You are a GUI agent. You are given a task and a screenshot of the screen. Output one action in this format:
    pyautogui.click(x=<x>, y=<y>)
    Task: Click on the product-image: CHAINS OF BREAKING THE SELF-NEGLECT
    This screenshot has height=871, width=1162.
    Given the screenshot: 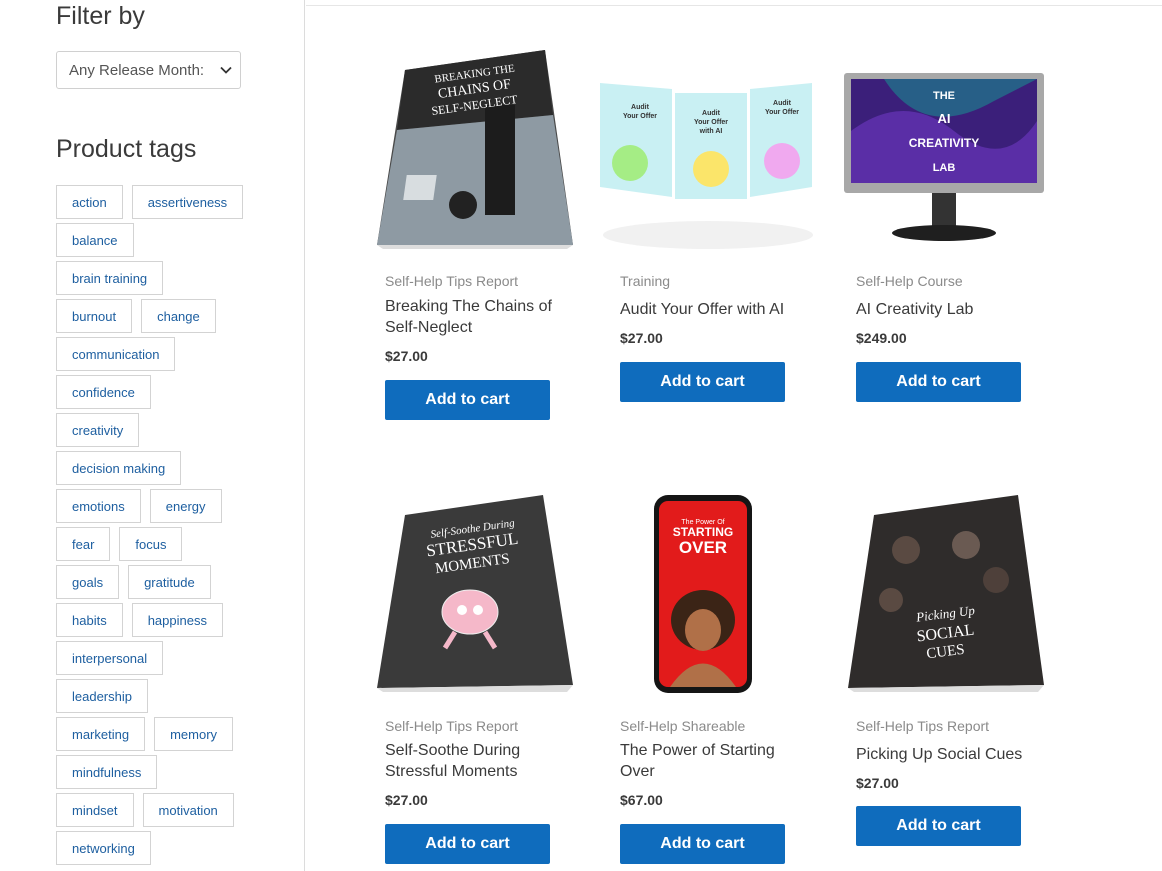 What is the action you would take?
    pyautogui.click(x=475, y=147)
    